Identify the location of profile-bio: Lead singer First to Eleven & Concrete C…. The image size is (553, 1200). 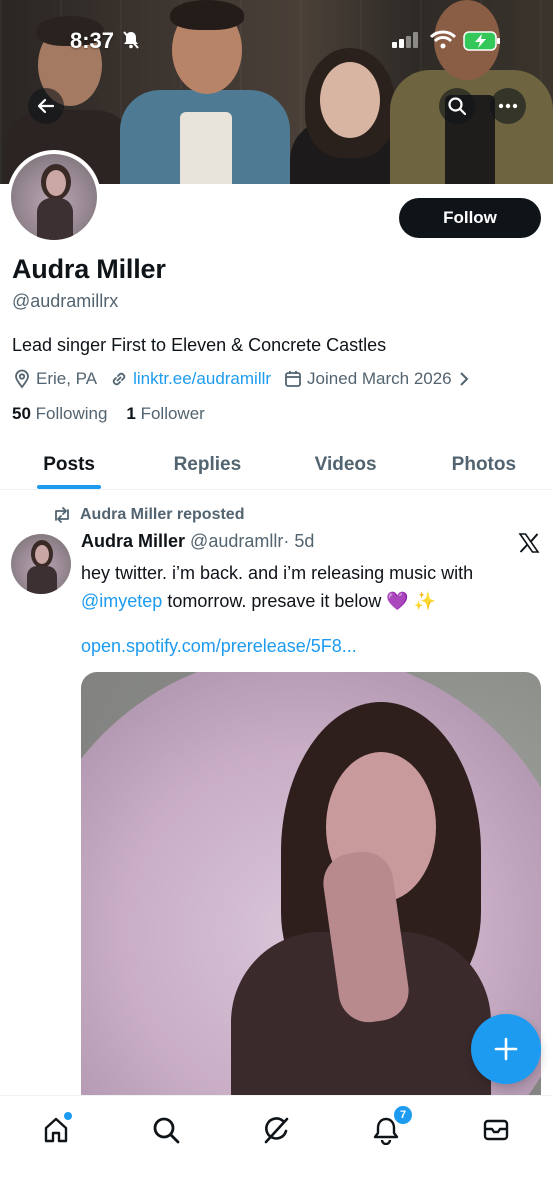
(199, 345).